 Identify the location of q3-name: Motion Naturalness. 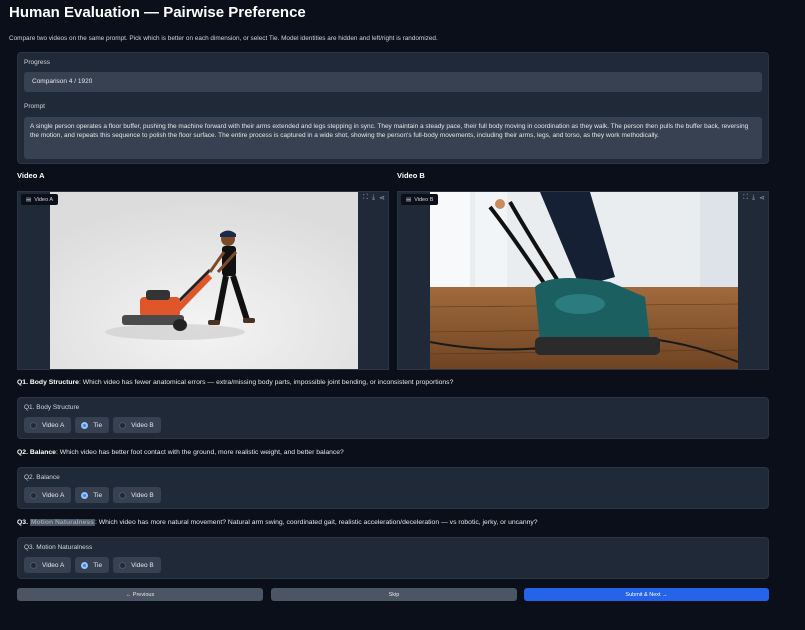
(62, 522).